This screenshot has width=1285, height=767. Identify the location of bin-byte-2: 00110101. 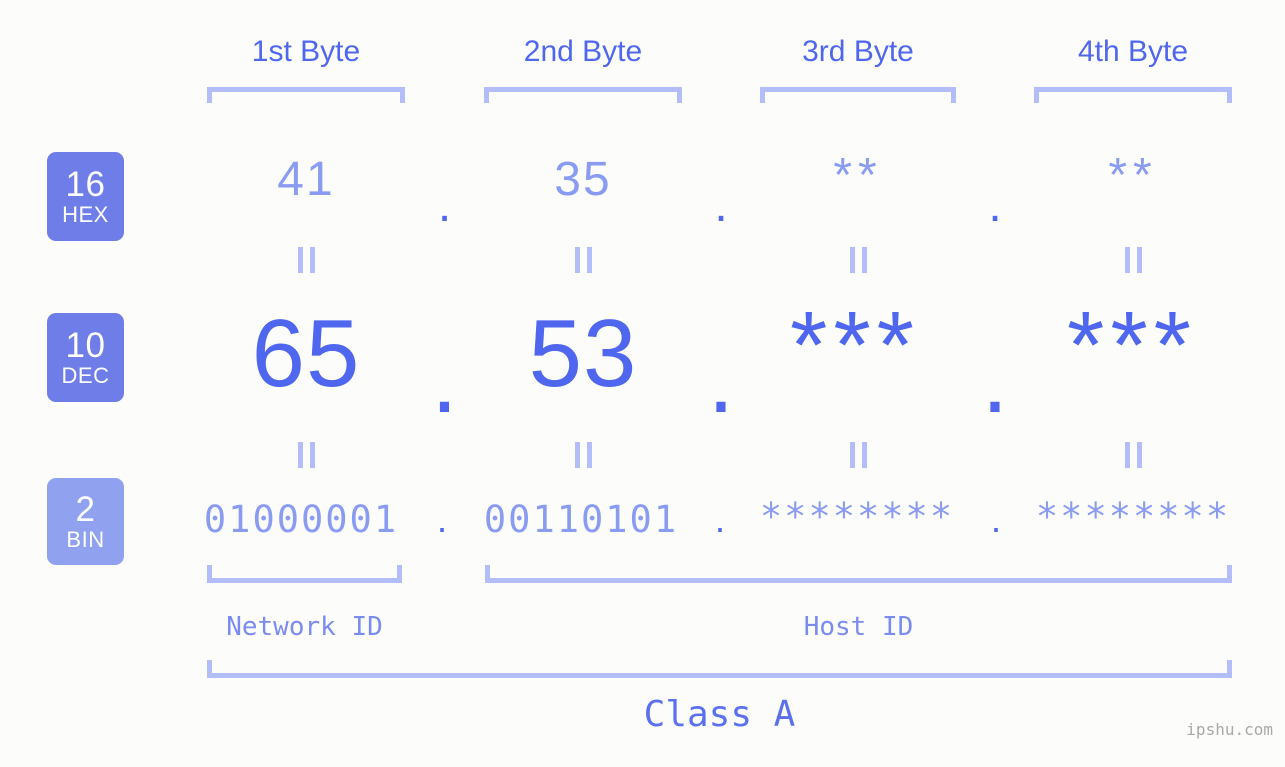
(581, 519).